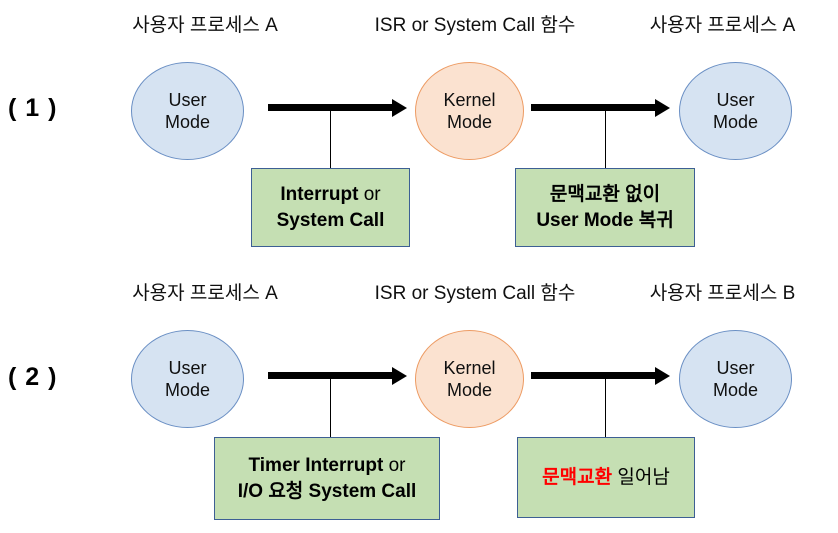  I want to click on row1-arrow-1-head, so click(399, 107).